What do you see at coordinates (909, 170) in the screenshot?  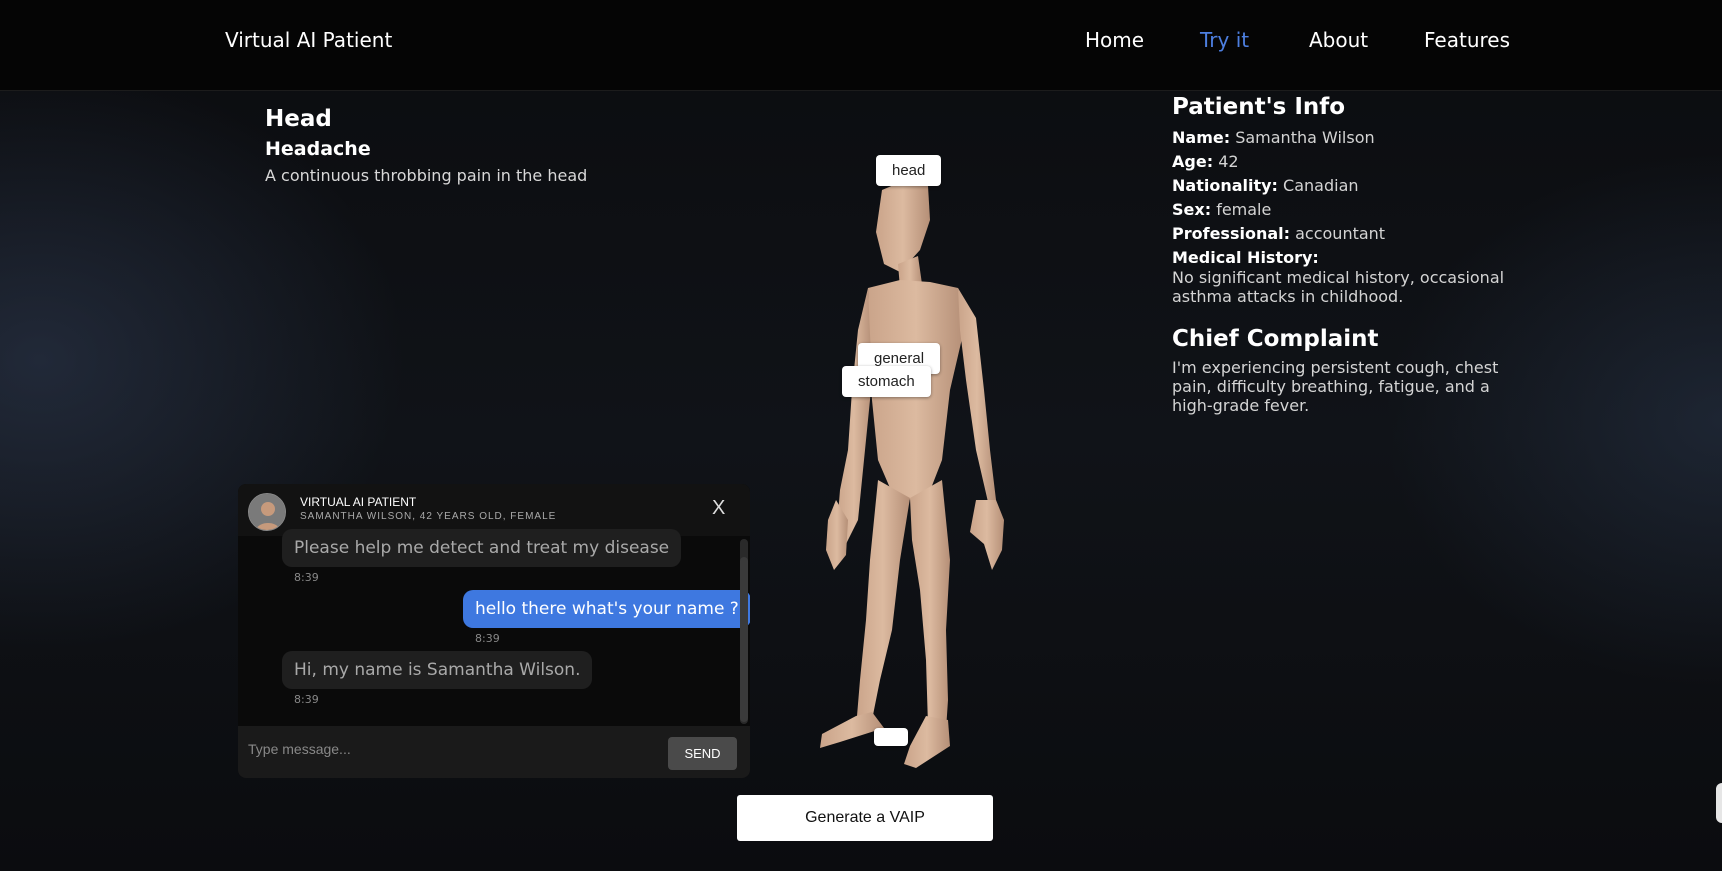 I see `body-tag-head: head` at bounding box center [909, 170].